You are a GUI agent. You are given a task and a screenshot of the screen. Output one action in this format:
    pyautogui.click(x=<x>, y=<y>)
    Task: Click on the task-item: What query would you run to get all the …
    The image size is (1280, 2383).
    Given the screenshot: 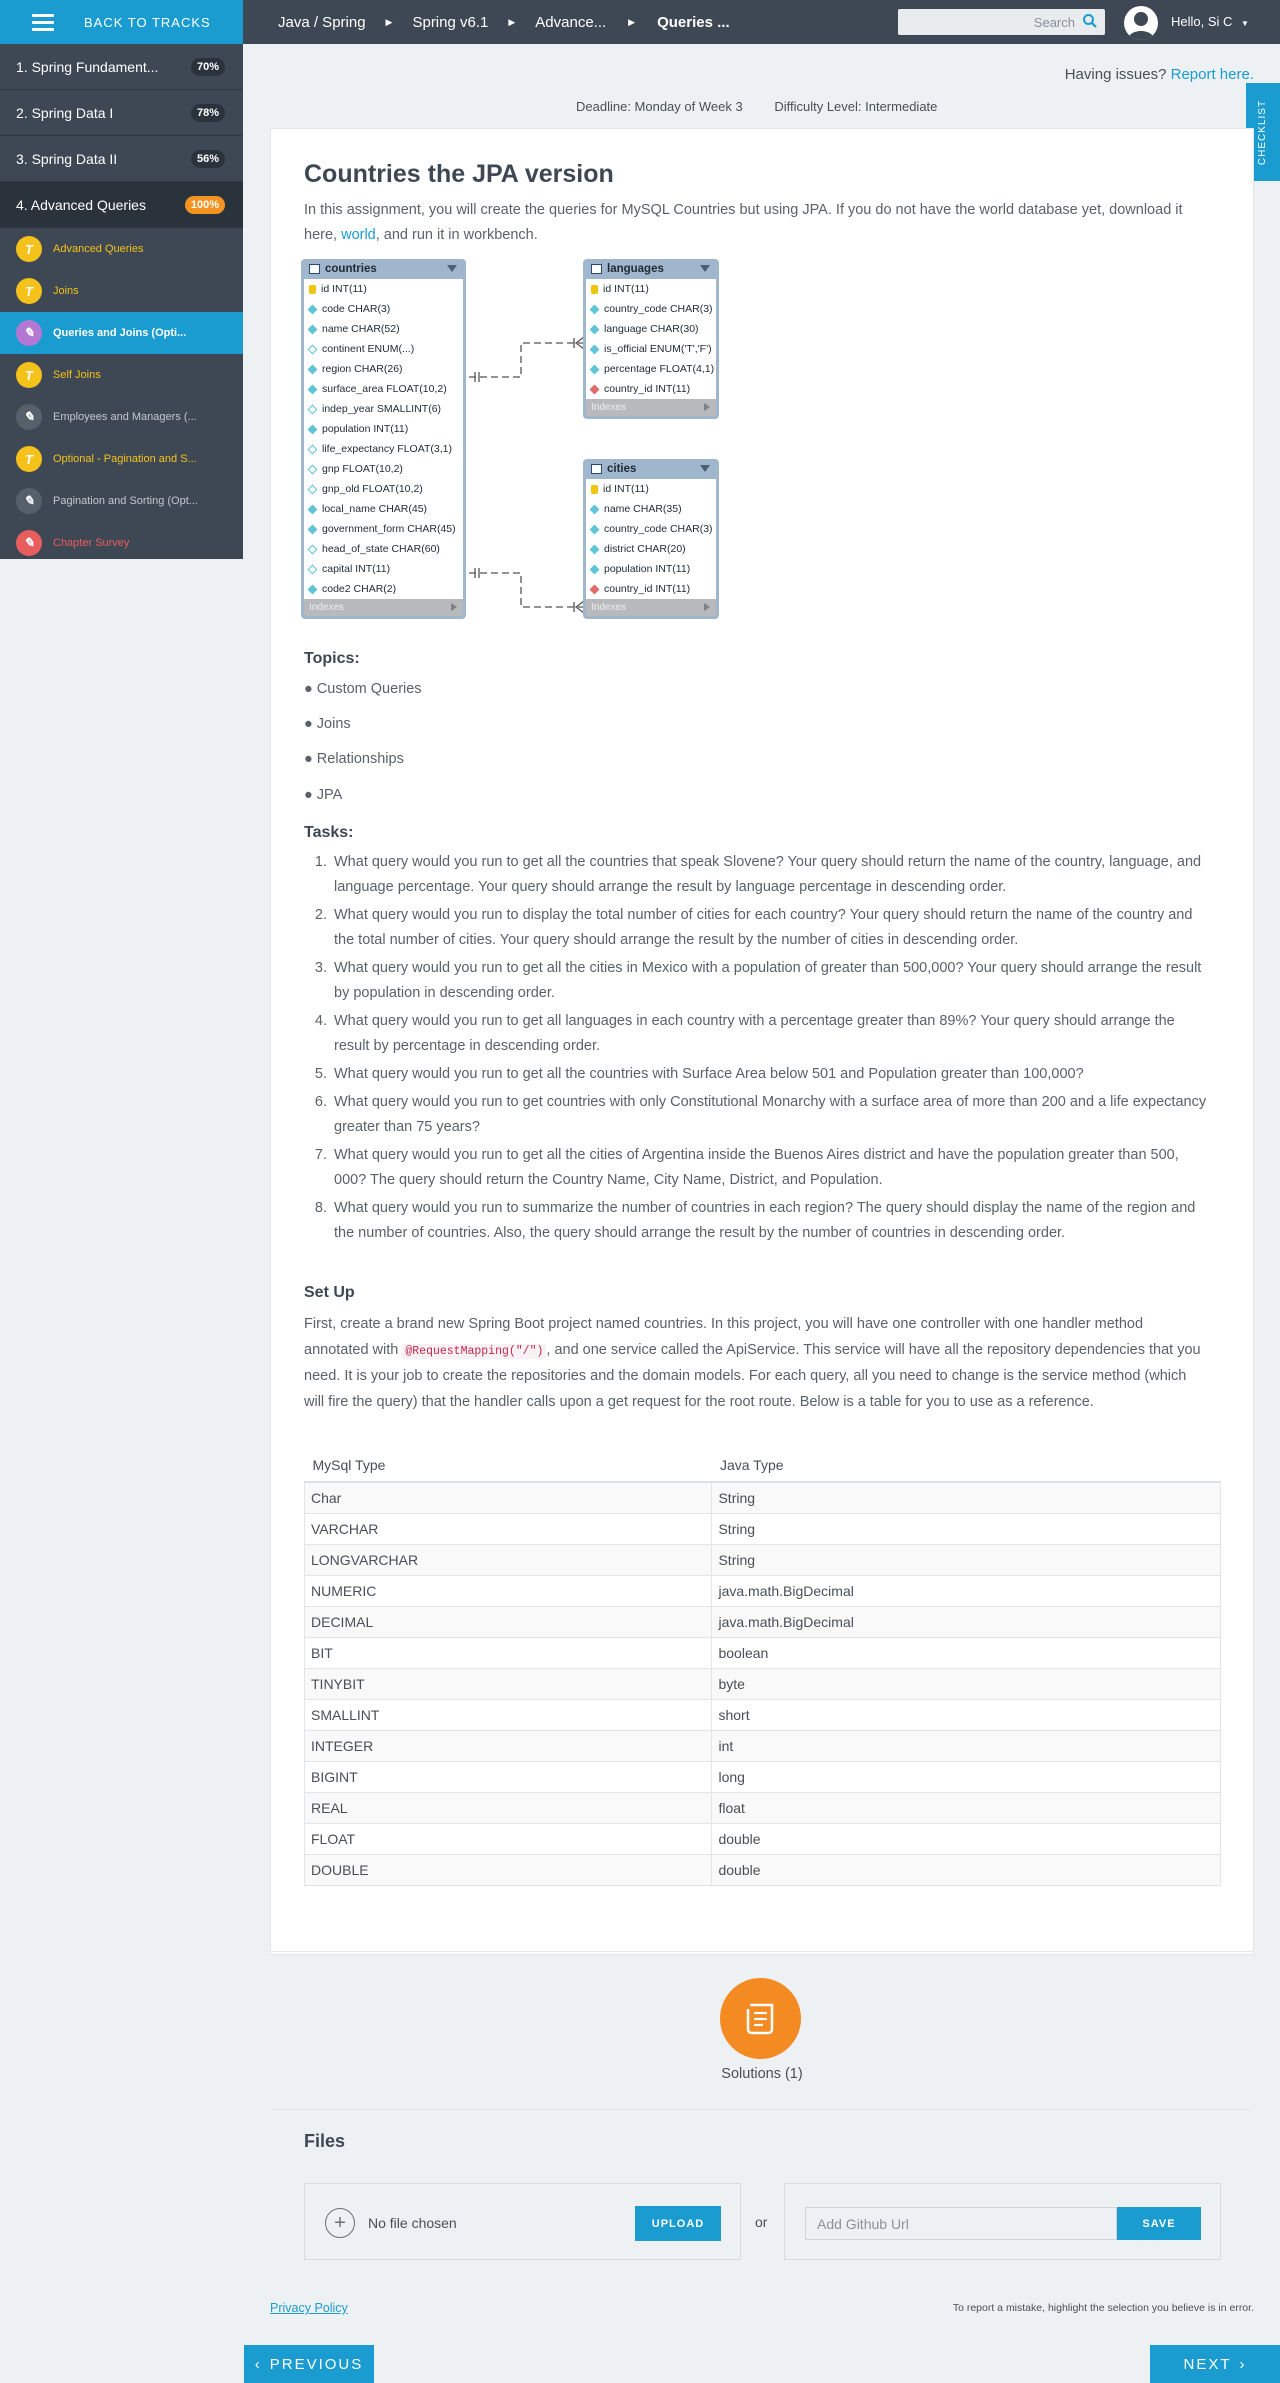 What is the action you would take?
    pyautogui.click(x=771, y=875)
    